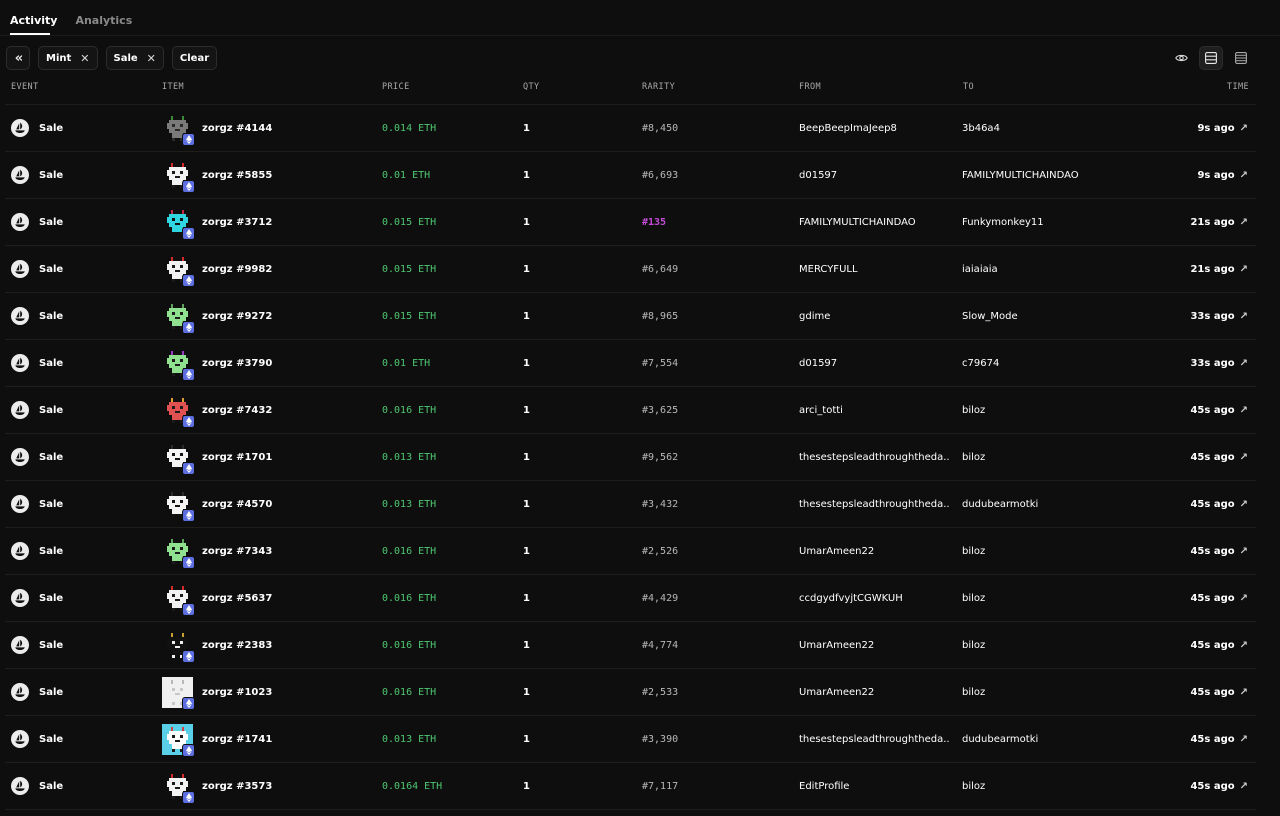 Image resolution: width=1280 pixels, height=816 pixels. What do you see at coordinates (237, 786) in the screenshot?
I see `item-name-link: zorgz #3573` at bounding box center [237, 786].